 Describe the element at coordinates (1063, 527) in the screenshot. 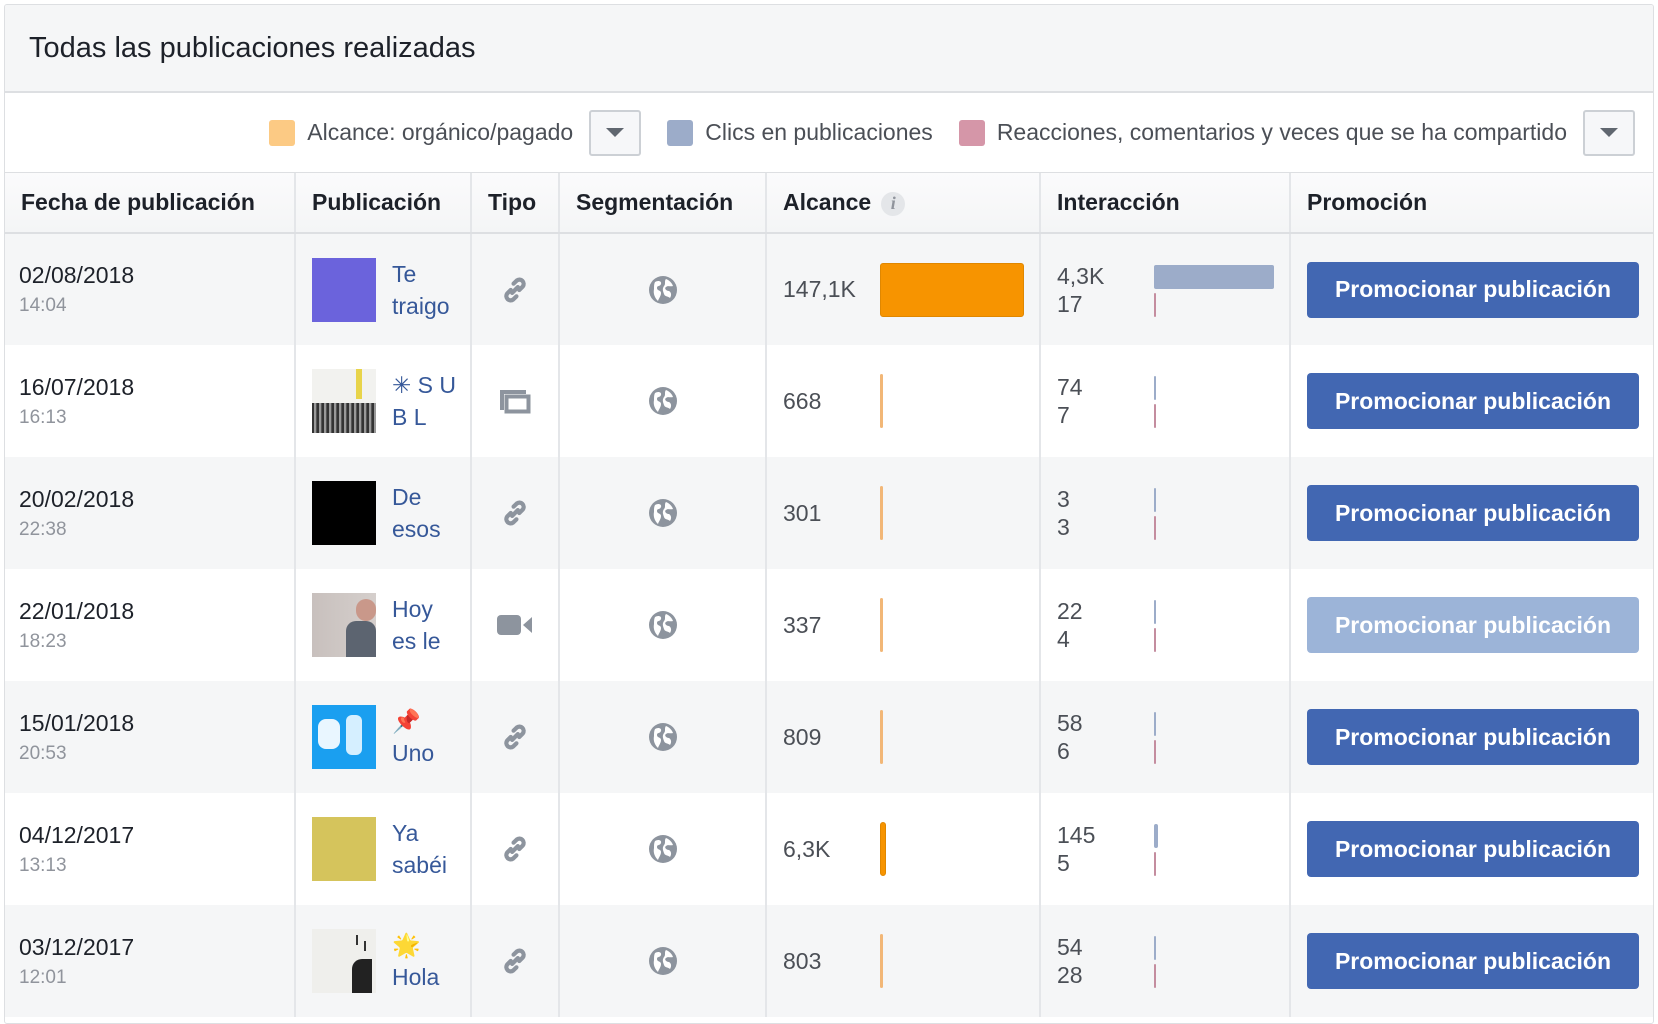

I see `reactions-value: 3` at that location.